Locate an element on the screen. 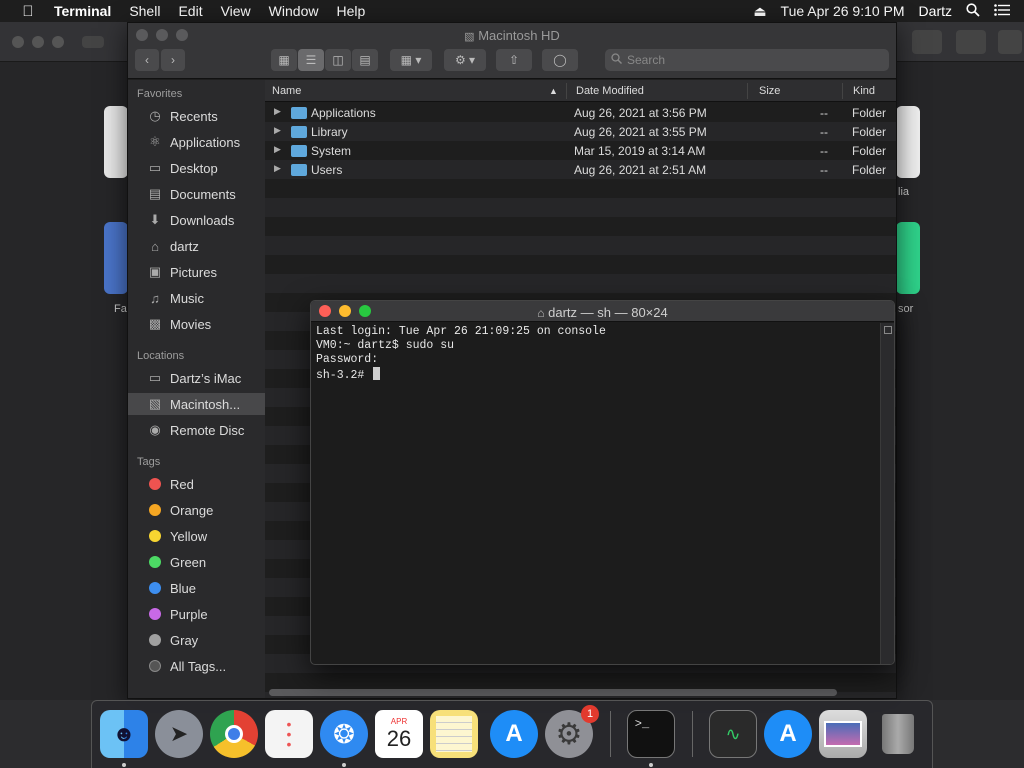 The height and width of the screenshot is (768, 1024). sidebar-item-movies: ▩ Movies is located at coordinates (196, 324).